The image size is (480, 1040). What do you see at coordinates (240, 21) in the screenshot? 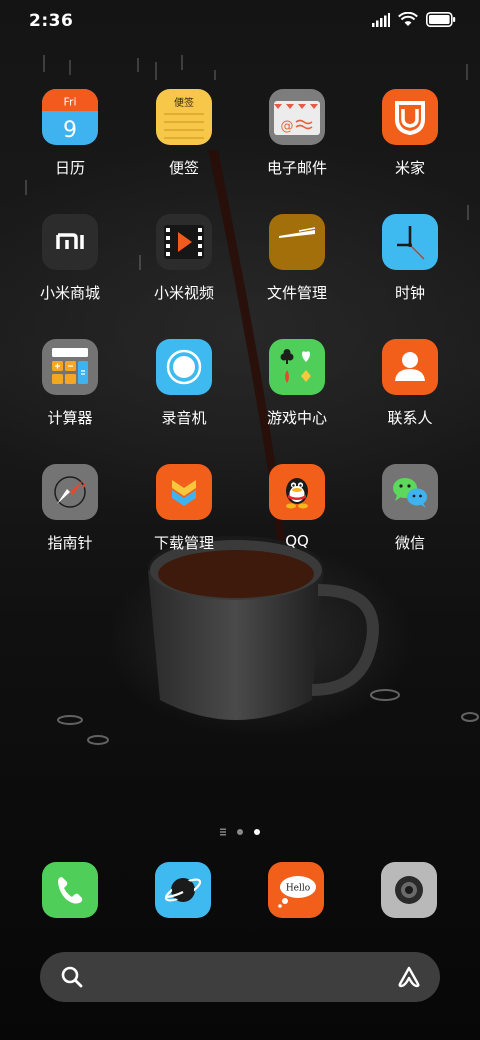
I see `status-bar: 2:36` at bounding box center [240, 21].